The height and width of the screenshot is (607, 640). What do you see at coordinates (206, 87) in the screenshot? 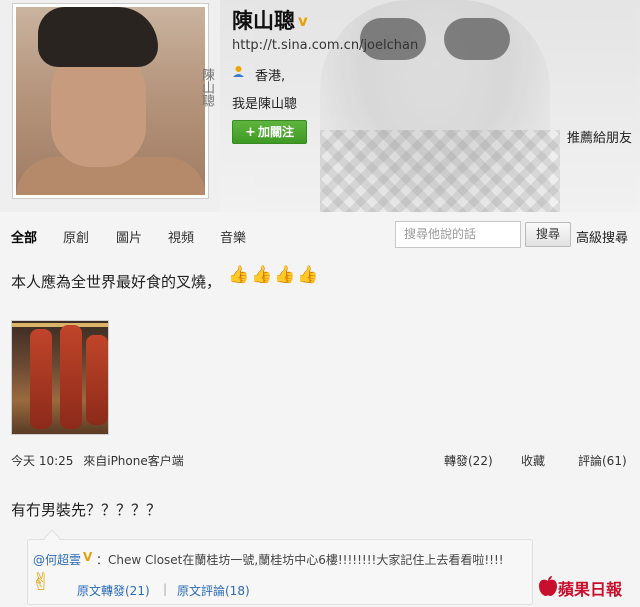
I see `avatar-signature: 陳山聰` at bounding box center [206, 87].